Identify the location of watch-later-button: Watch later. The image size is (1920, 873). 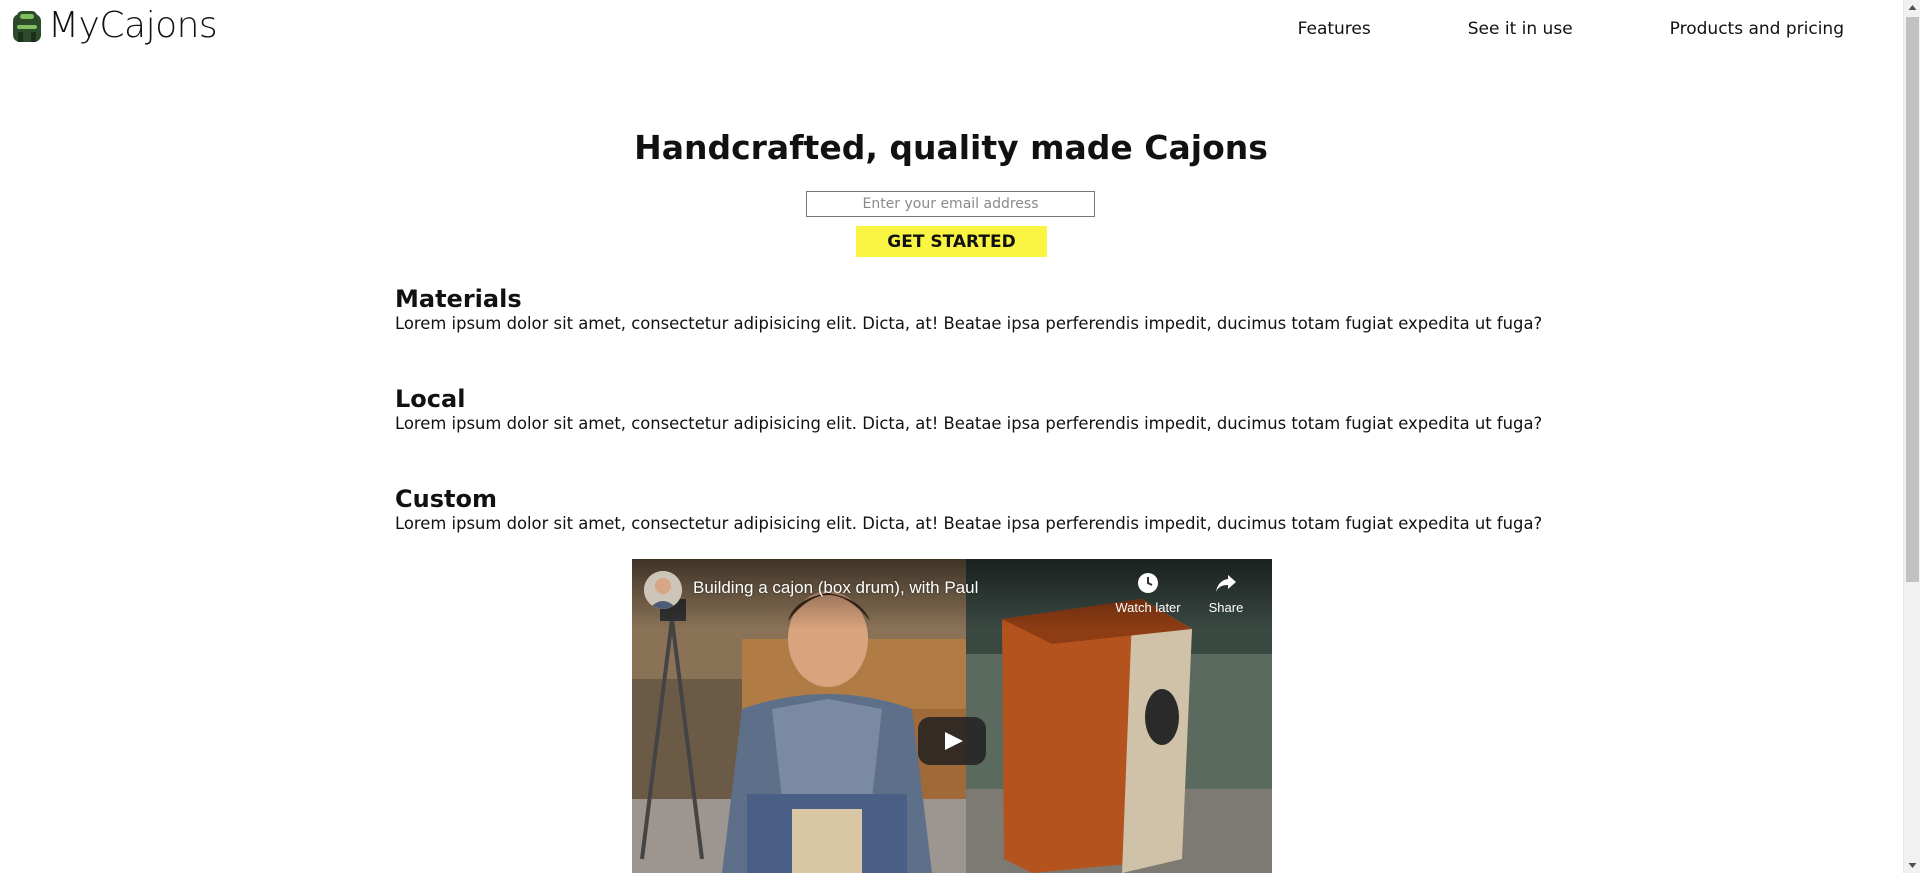
(1148, 593).